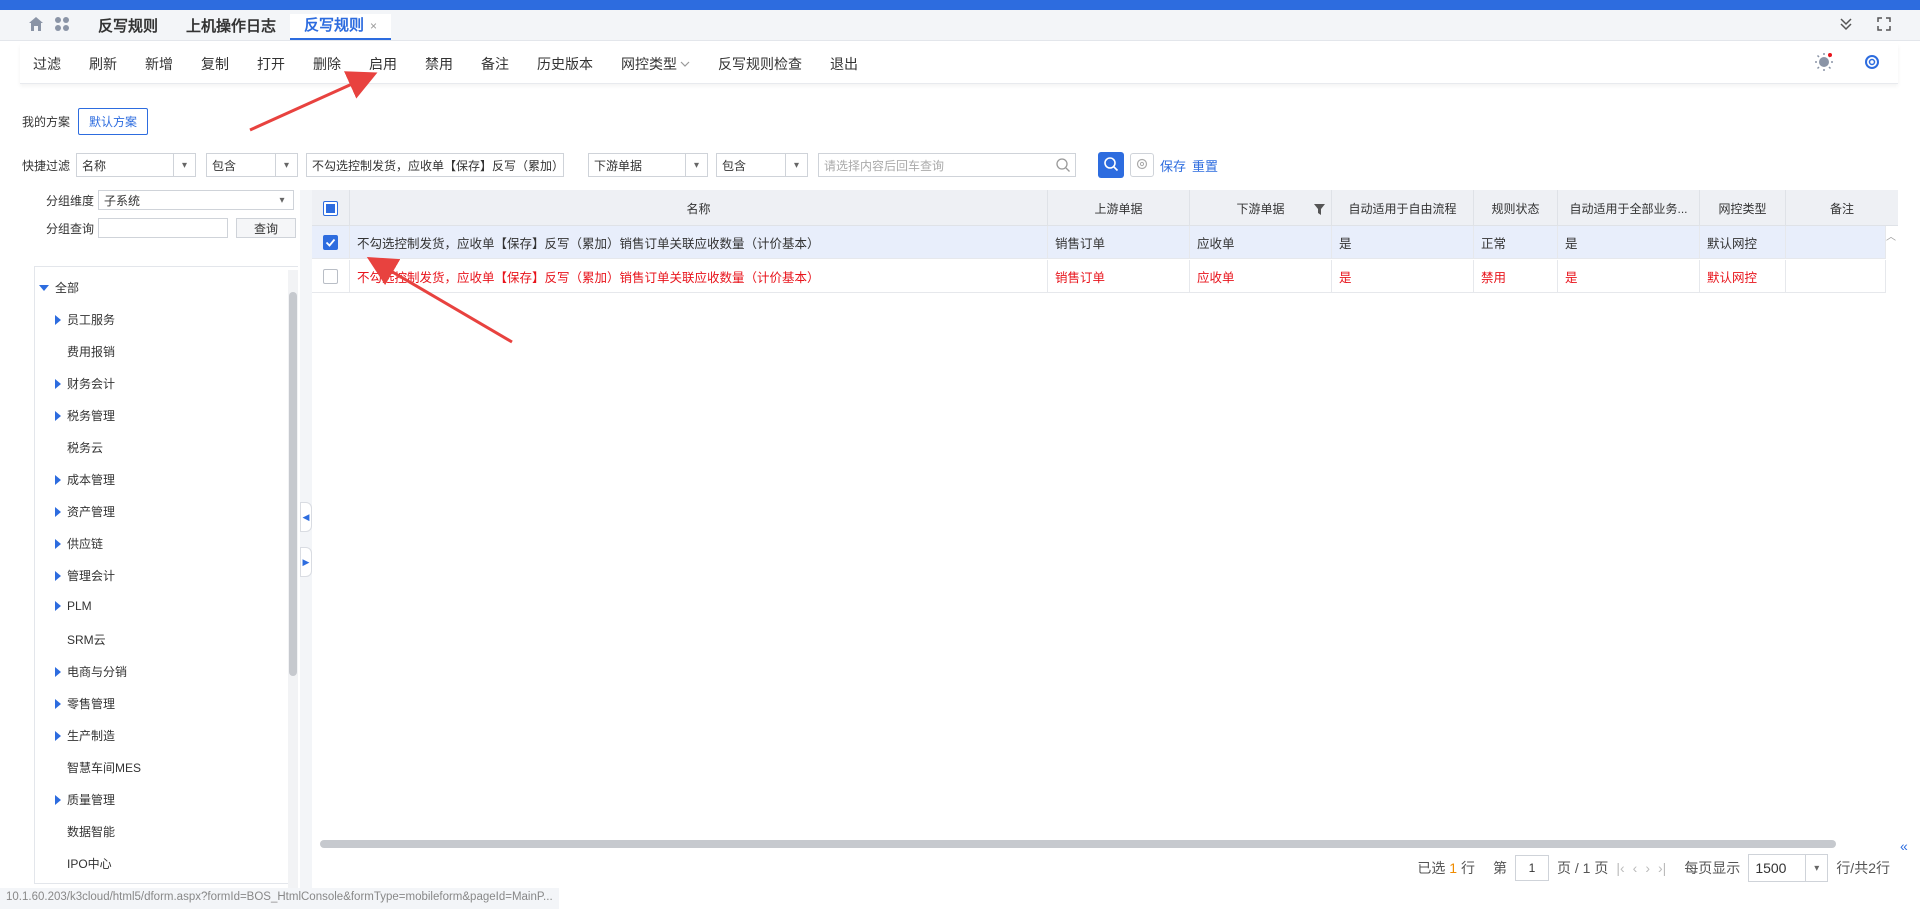  I want to click on tree-item: 质量管理, so click(85, 799).